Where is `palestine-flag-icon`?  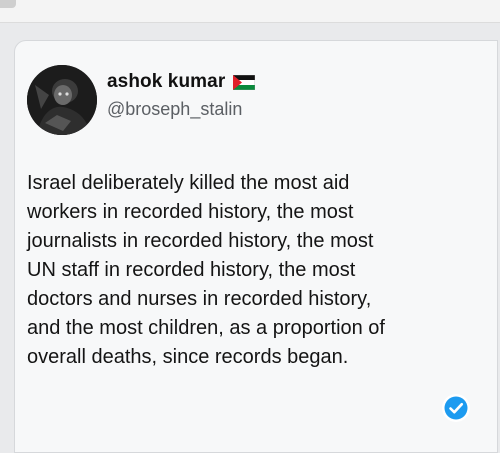
palestine-flag-icon is located at coordinates (244, 82).